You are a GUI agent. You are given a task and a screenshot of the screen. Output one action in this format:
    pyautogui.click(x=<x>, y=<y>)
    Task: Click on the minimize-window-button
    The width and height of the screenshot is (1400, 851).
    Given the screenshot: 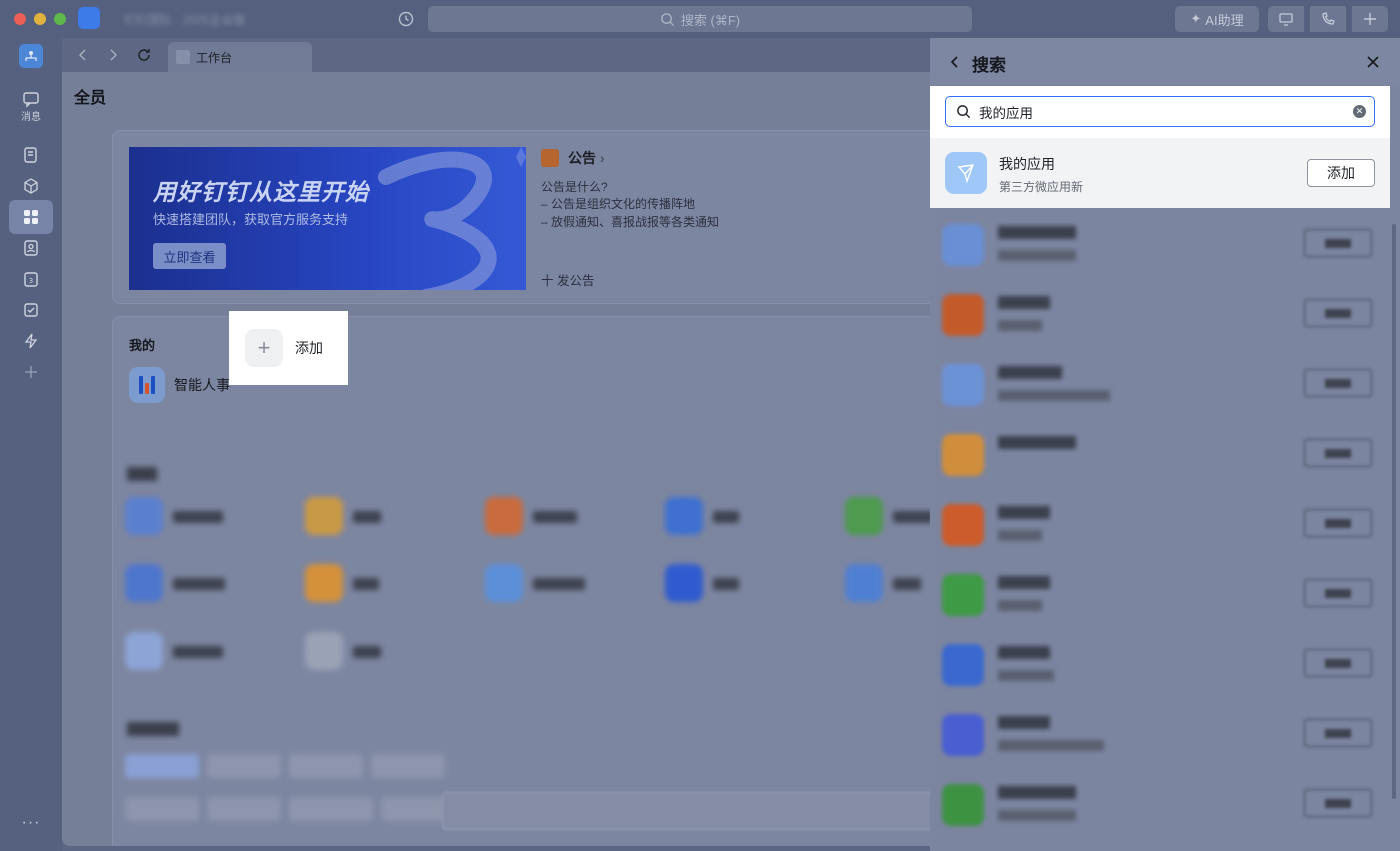 What is the action you would take?
    pyautogui.click(x=40, y=19)
    